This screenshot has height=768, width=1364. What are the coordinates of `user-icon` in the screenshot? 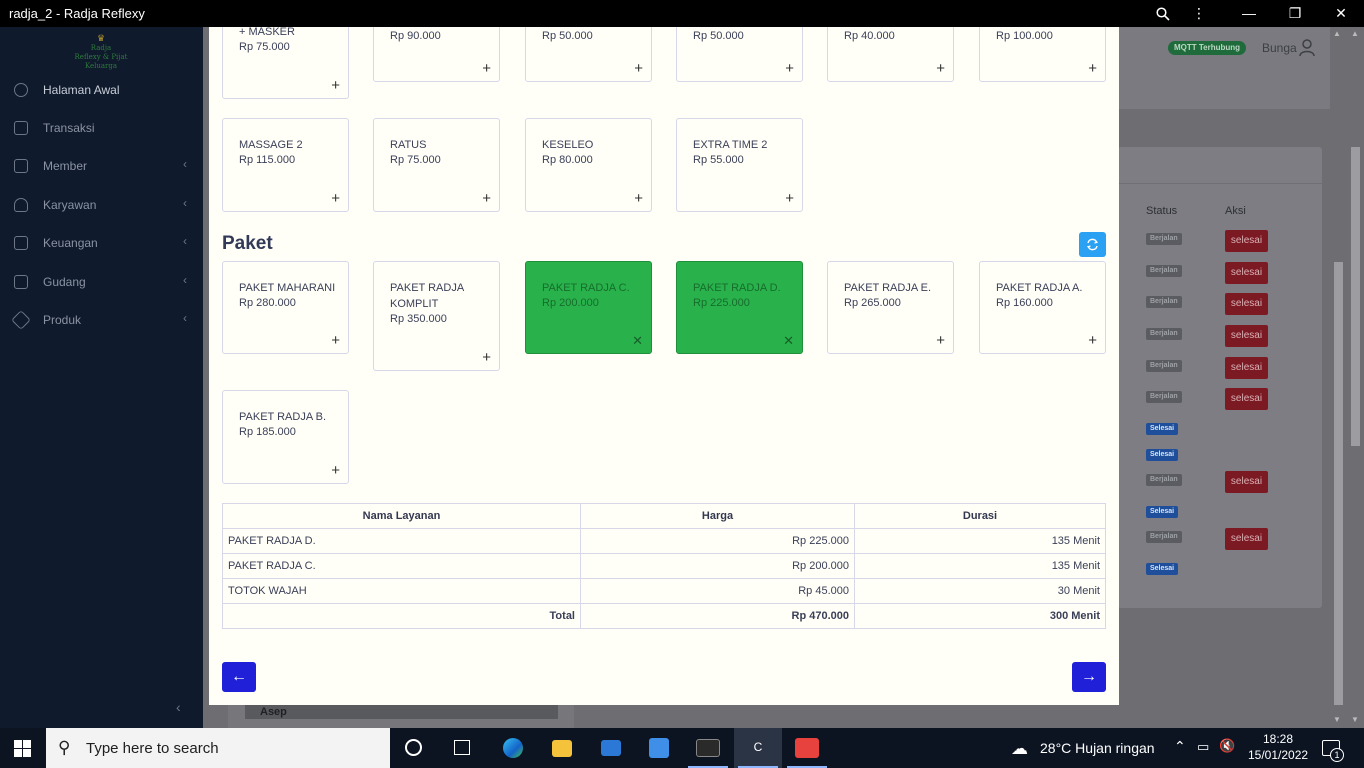 It's located at (1307, 47).